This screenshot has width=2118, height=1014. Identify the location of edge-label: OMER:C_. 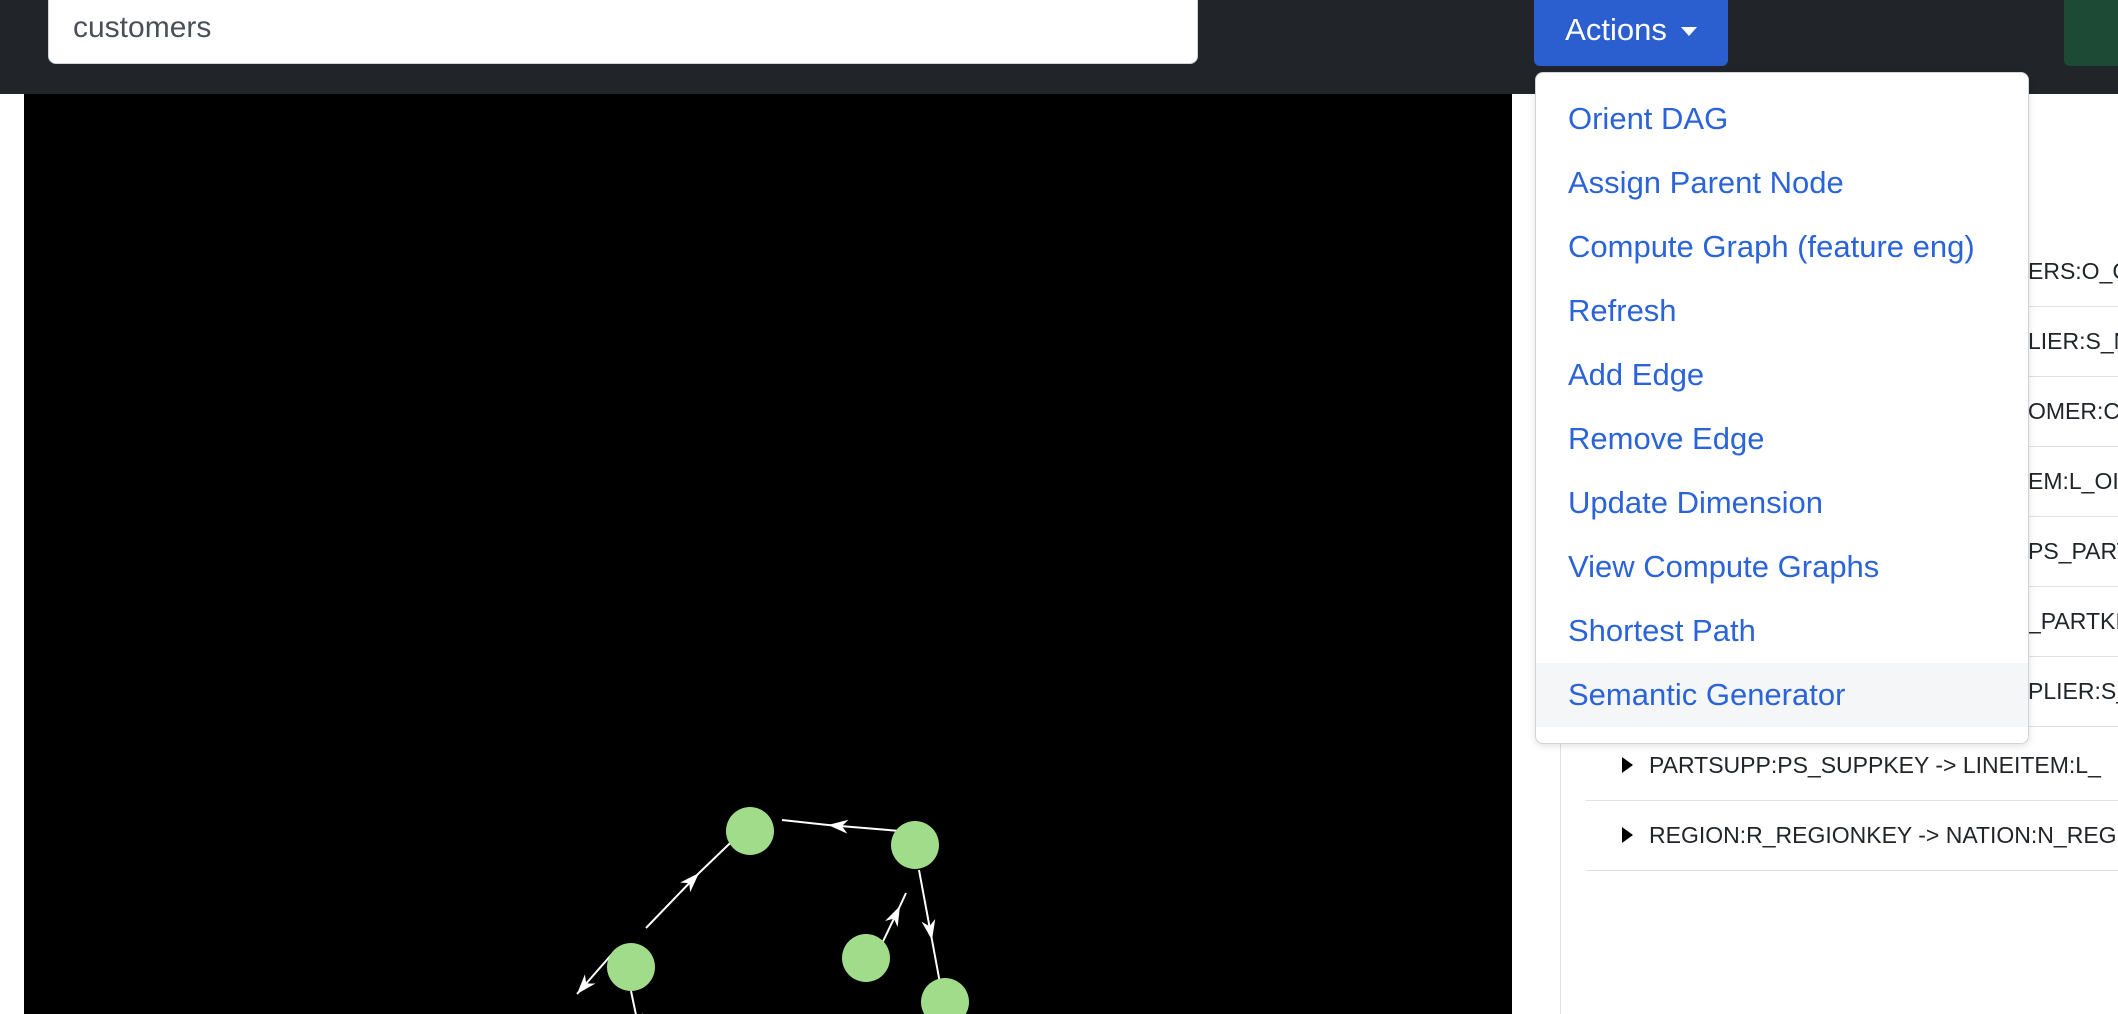
(2073, 410).